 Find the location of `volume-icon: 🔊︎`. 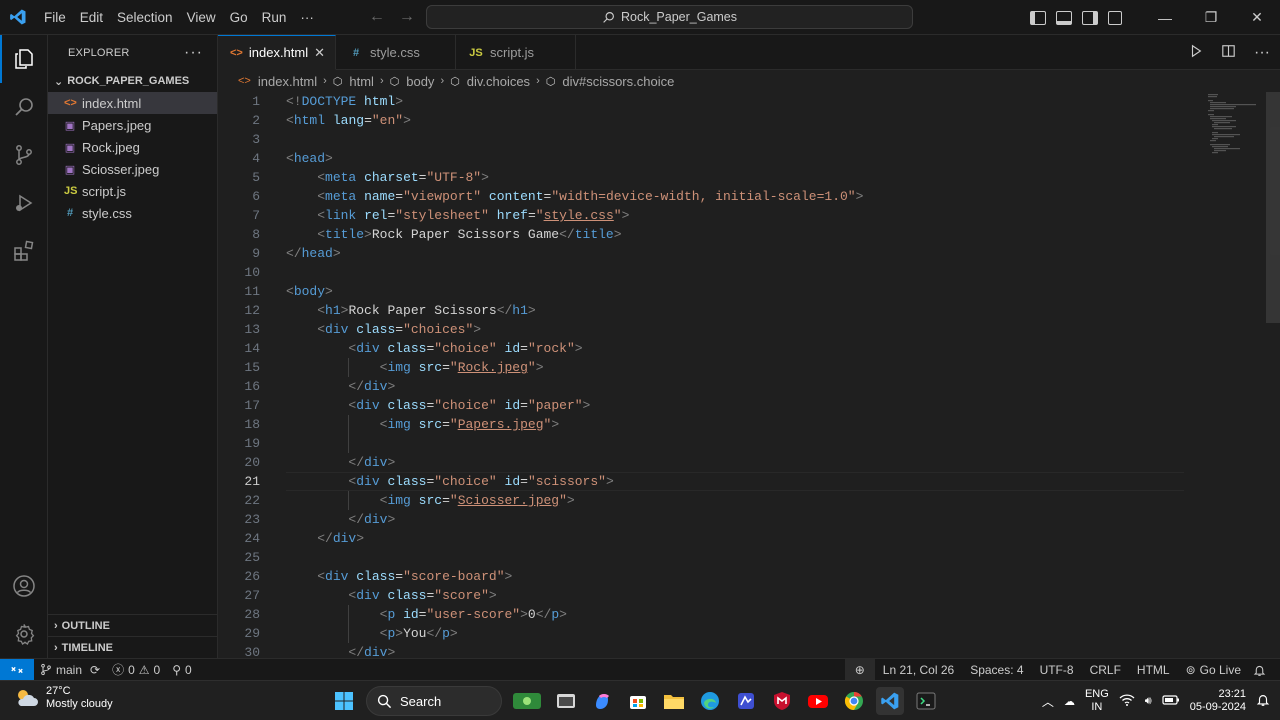

volume-icon: 🔊︎ is located at coordinates (1148, 701).